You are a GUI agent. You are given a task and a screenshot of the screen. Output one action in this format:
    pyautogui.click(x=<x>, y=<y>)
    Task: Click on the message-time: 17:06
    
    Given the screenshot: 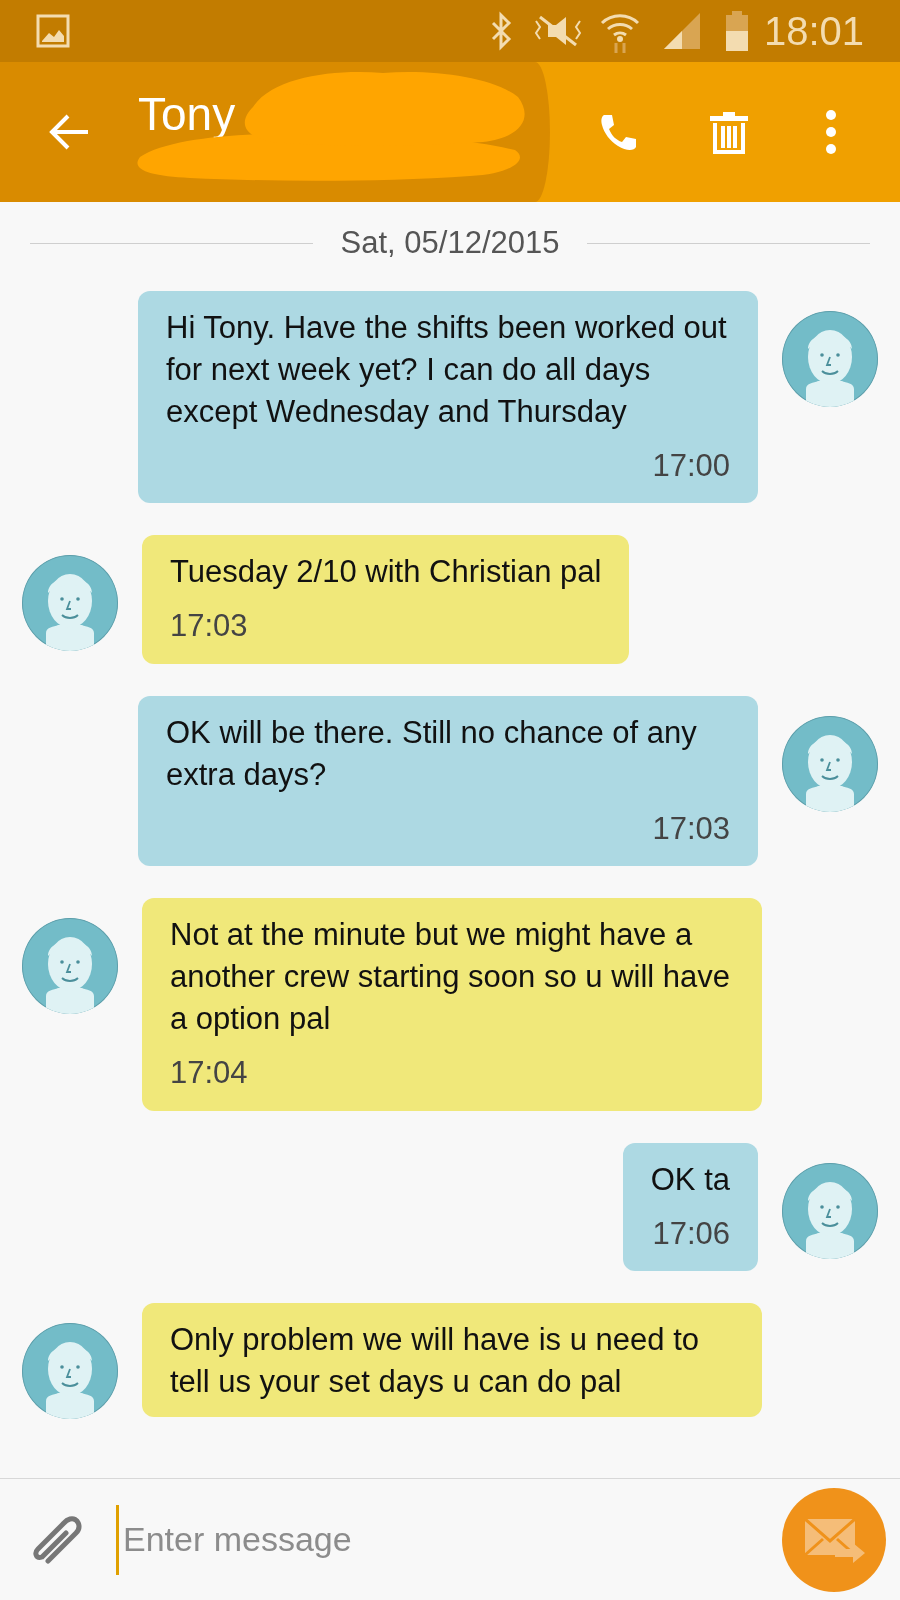 What is the action you would take?
    pyautogui.click(x=691, y=1233)
    